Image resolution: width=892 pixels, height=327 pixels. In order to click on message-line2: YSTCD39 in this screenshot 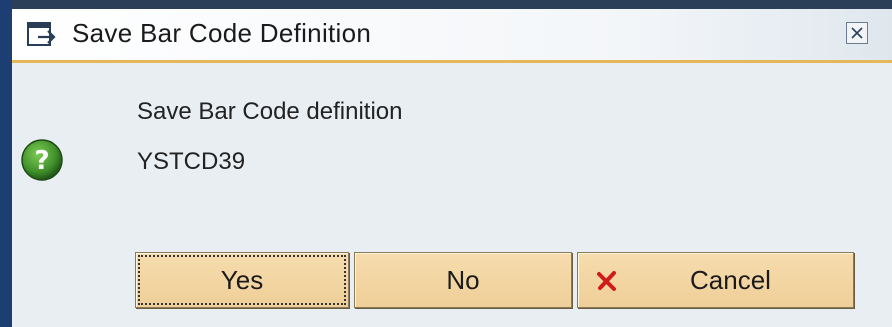, I will do `click(191, 161)`.